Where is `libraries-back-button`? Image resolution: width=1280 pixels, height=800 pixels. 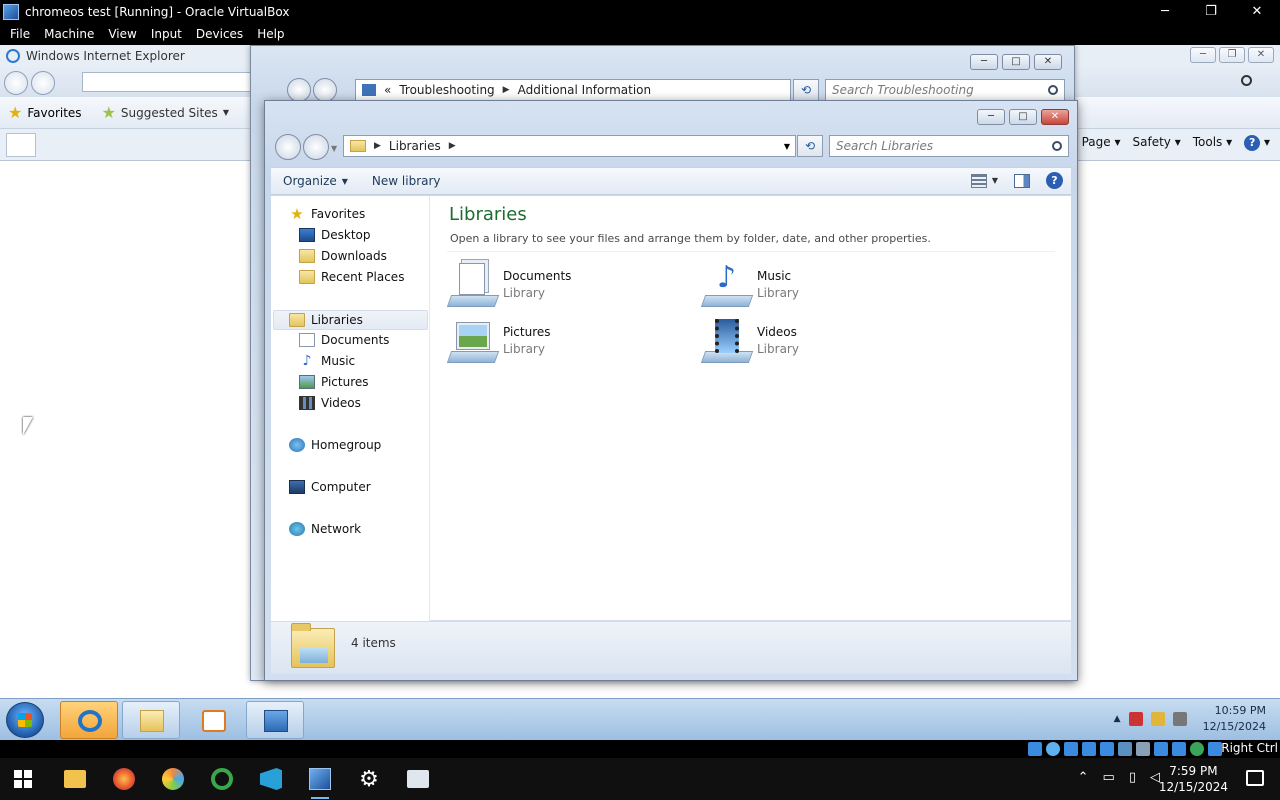
libraries-back-button is located at coordinates (288, 147).